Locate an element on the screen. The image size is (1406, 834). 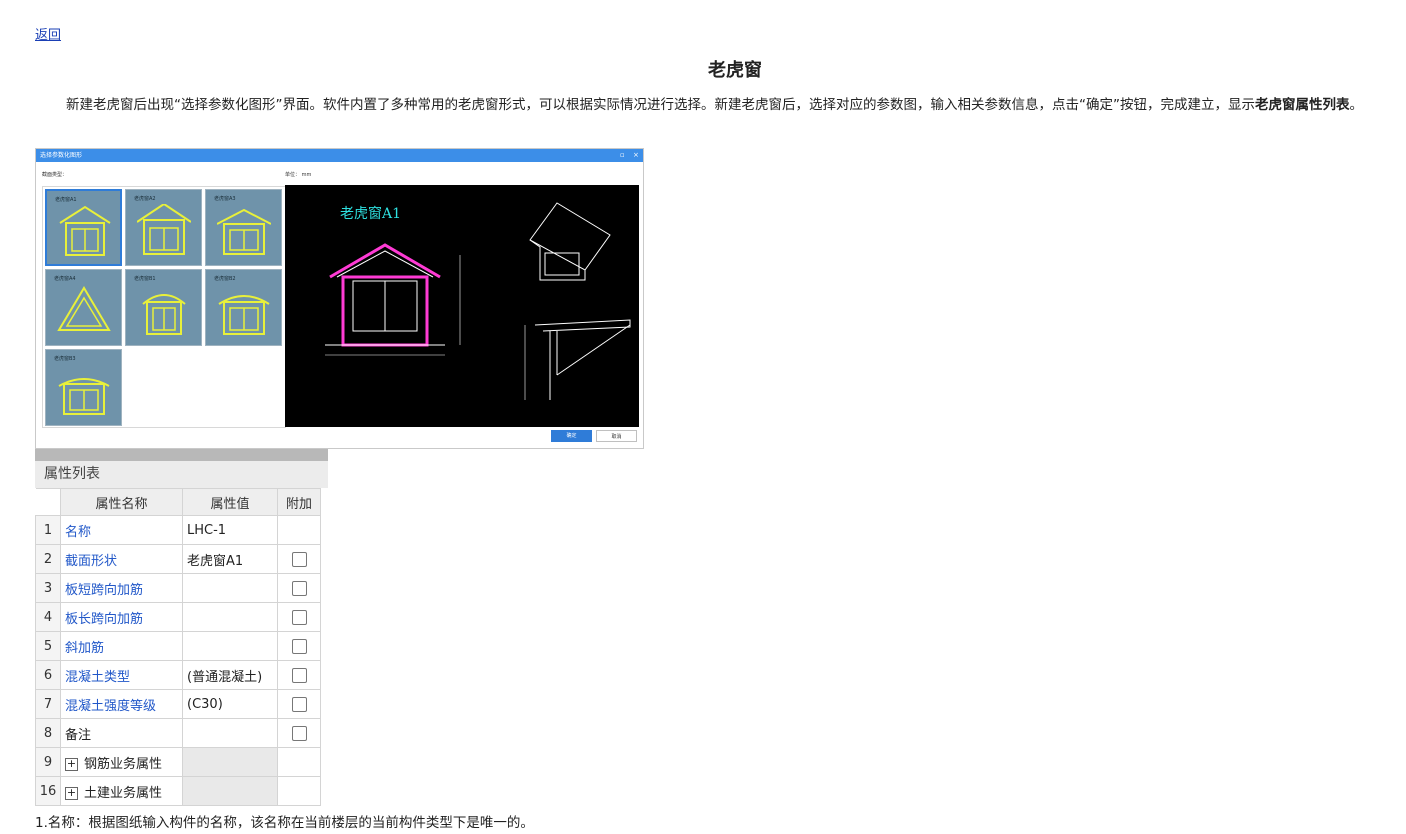
table-row: 8 备注 is located at coordinates (178, 733).